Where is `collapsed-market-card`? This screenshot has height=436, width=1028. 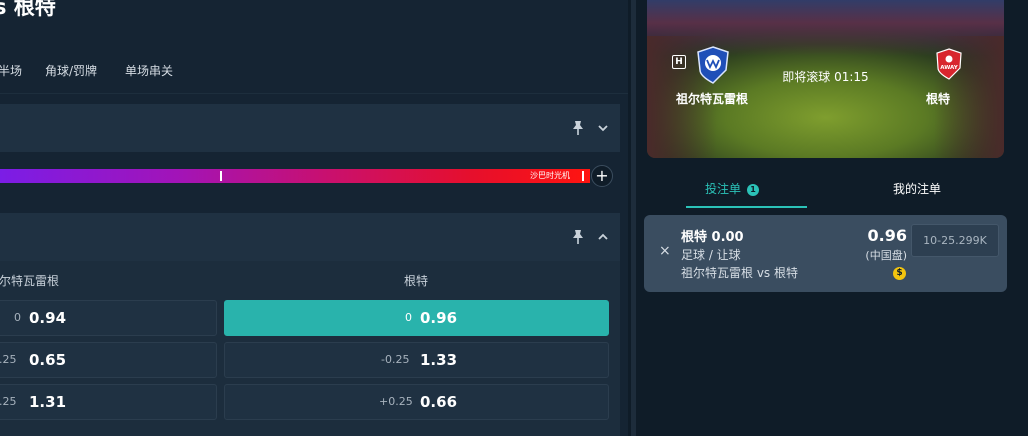
collapsed-market-card is located at coordinates (310, 128).